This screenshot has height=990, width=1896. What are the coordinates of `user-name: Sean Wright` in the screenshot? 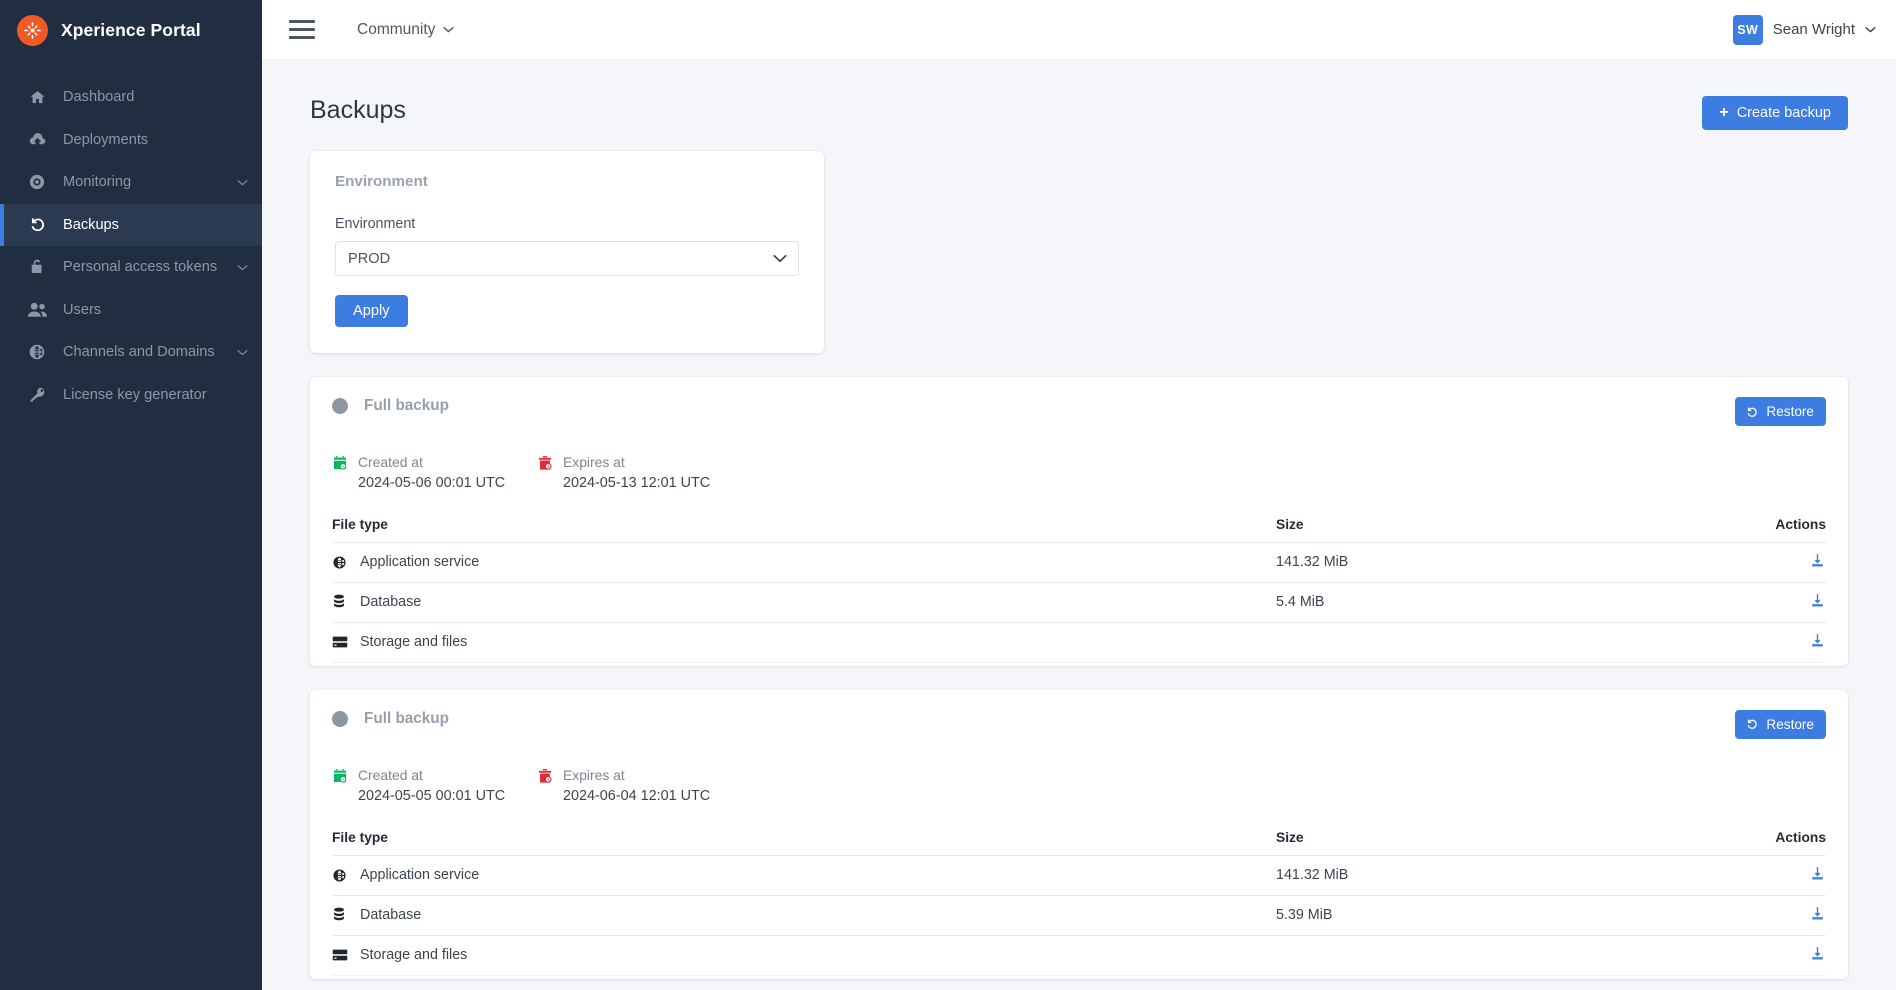 It's located at (1813, 29).